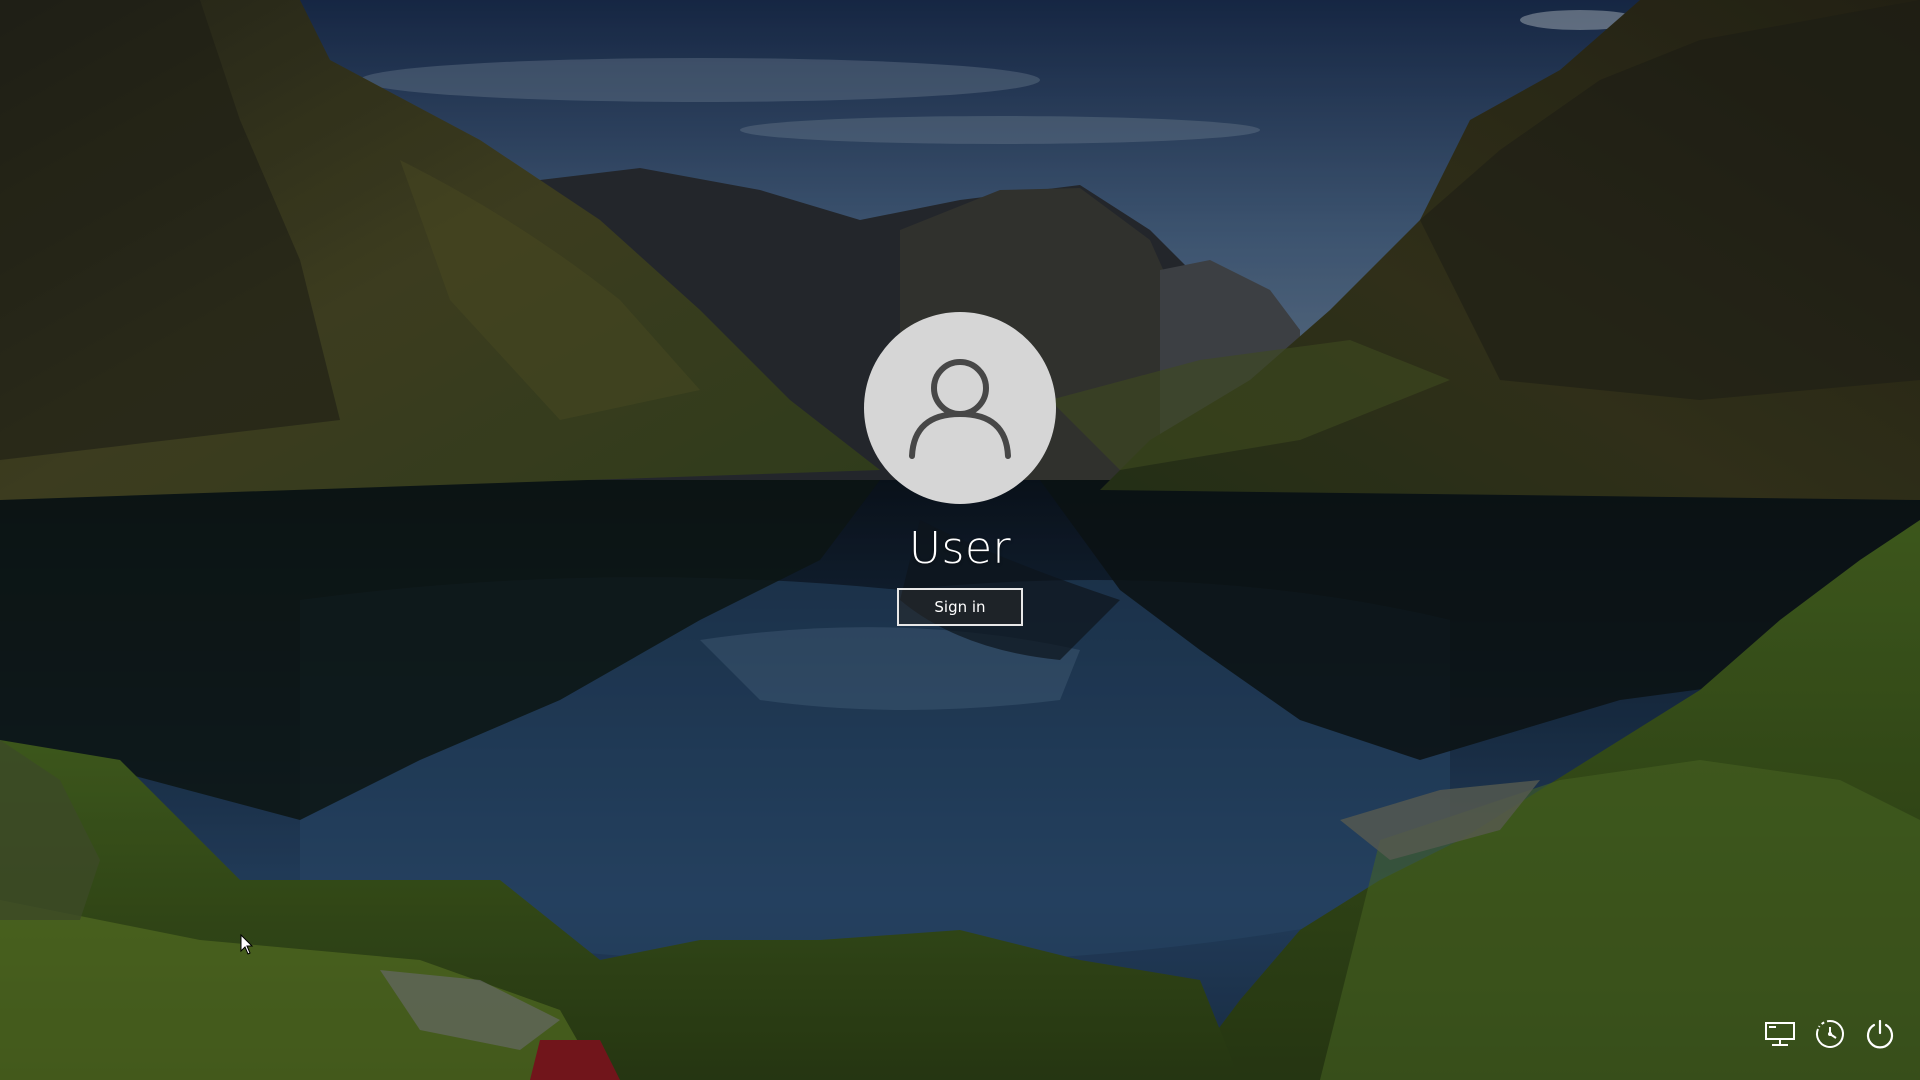  I want to click on bottom-tray, so click(1830, 1034).